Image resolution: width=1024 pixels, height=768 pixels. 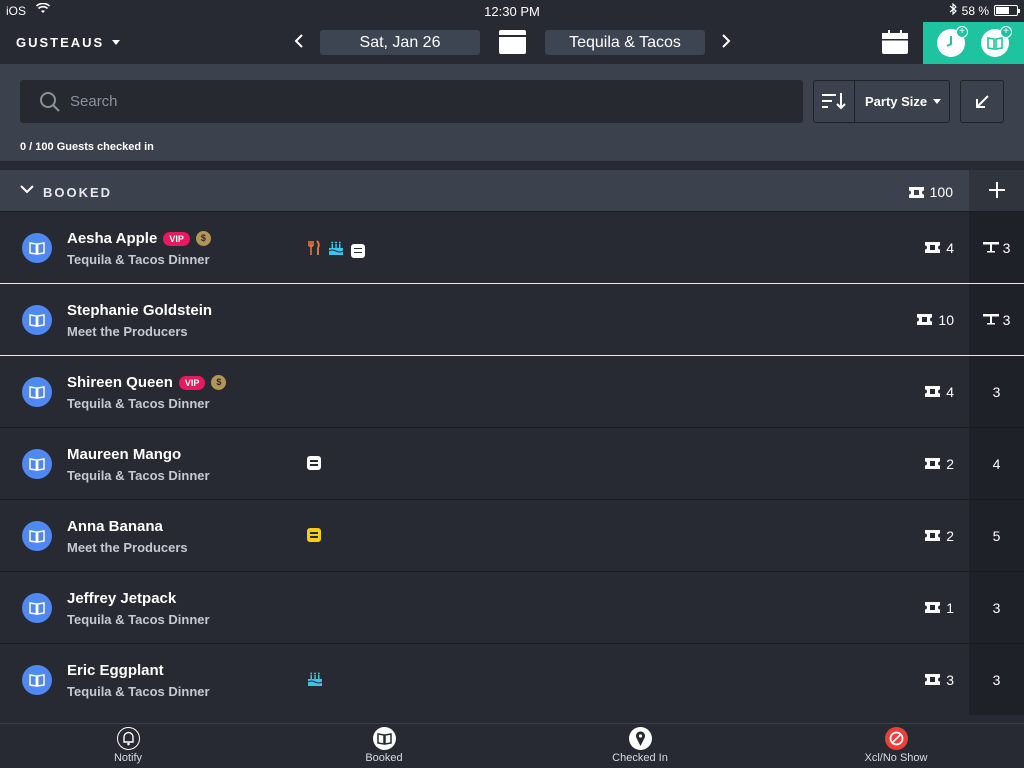 I want to click on book-icon, so click(x=384, y=738).